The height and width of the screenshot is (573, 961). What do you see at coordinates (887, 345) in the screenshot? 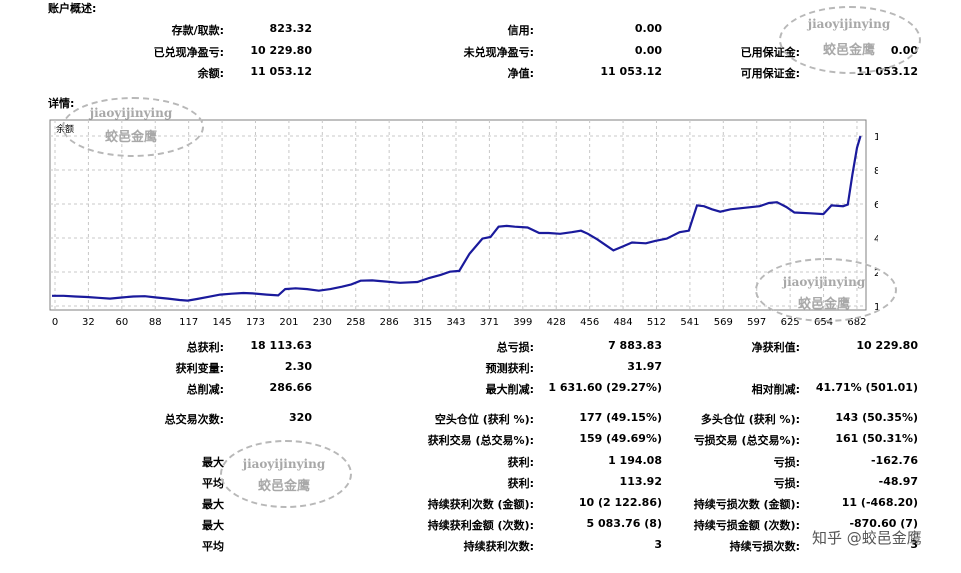
I see `stats-value: 10 229.80` at bounding box center [887, 345].